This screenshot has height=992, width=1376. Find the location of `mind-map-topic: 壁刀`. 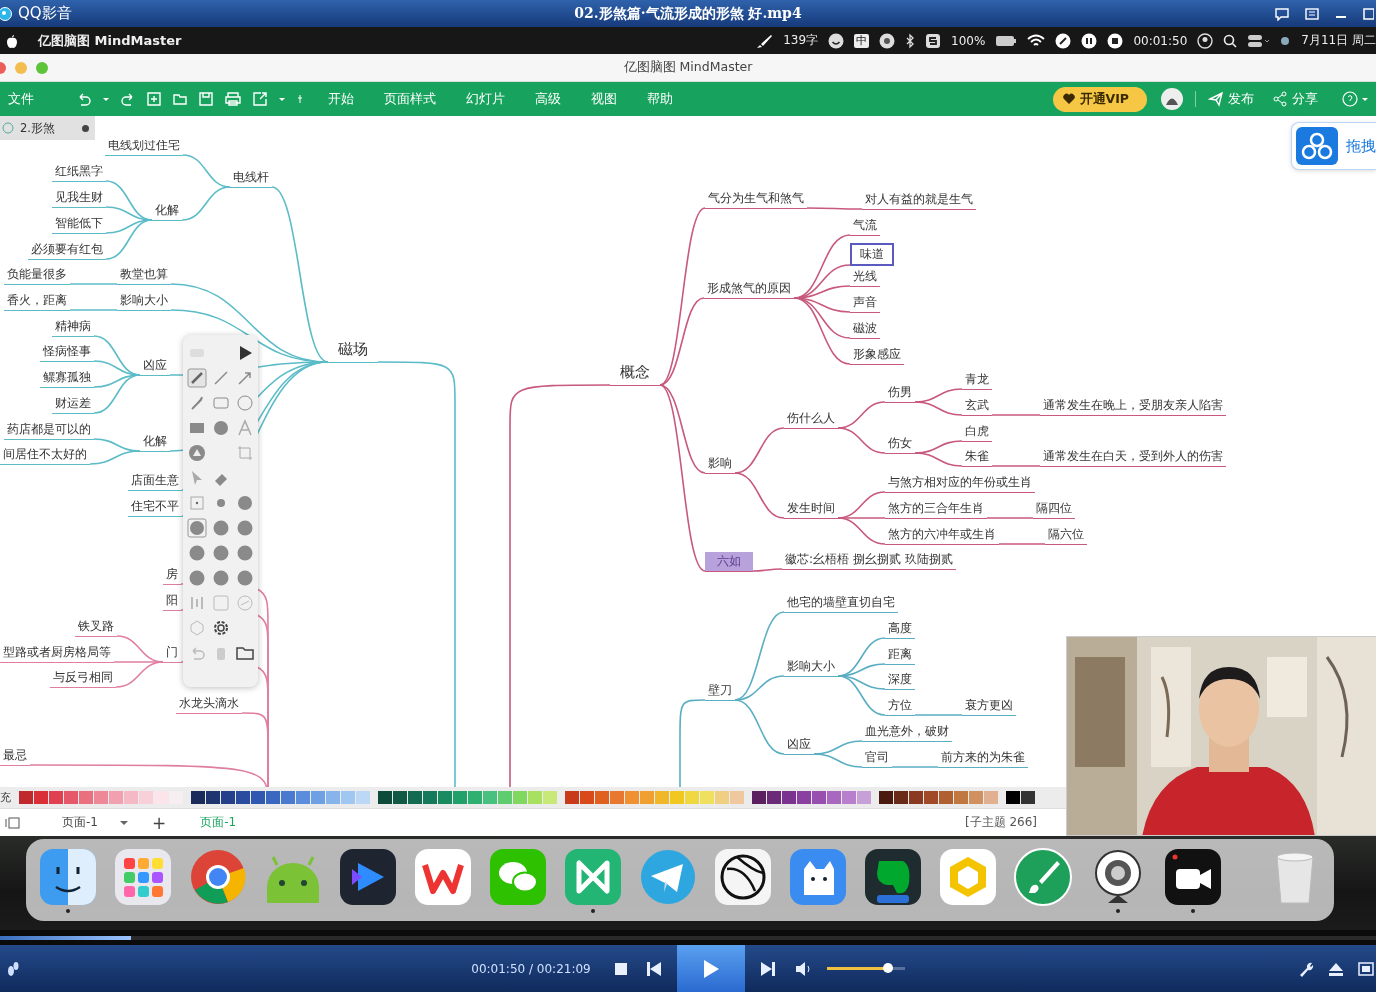

mind-map-topic: 壁刀 is located at coordinates (720, 692).